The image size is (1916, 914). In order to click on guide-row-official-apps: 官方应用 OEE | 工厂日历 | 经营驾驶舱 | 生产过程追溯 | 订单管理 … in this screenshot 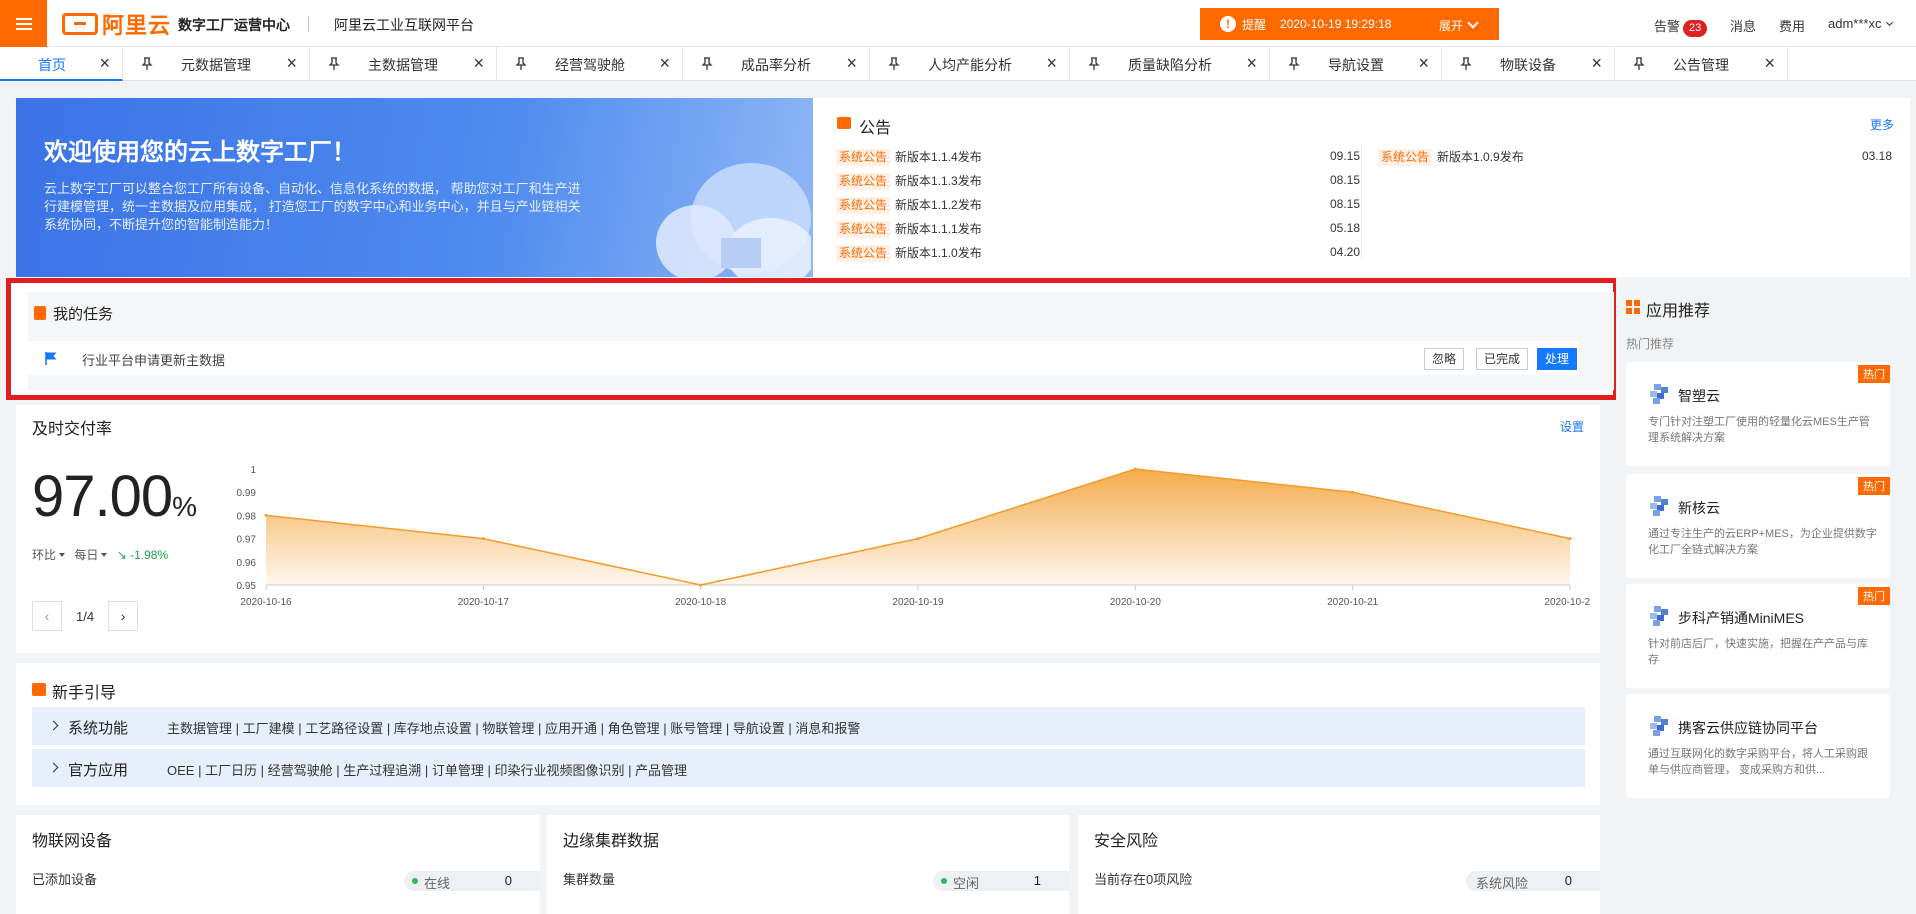, I will do `click(808, 768)`.